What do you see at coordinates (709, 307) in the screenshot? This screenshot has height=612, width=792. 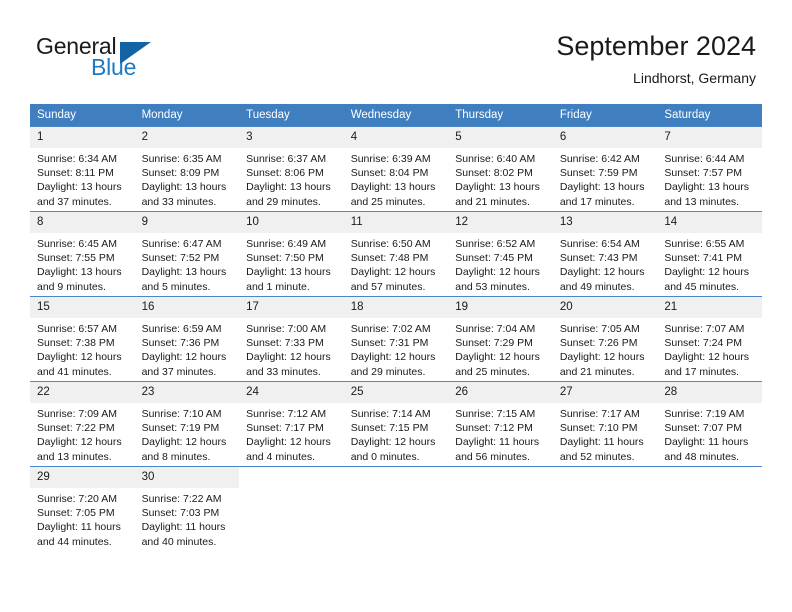 I see `day-number: 21` at bounding box center [709, 307].